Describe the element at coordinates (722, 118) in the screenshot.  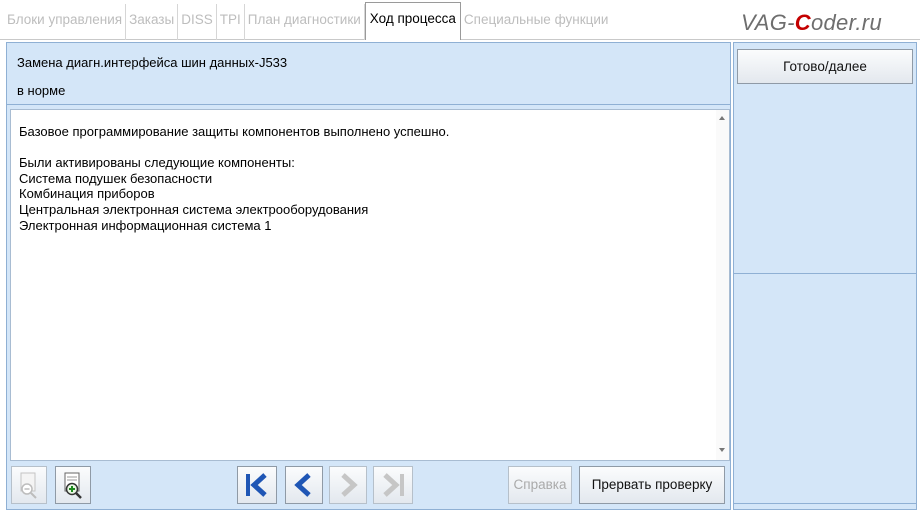
I see `scroll-up-arrow-icon` at that location.